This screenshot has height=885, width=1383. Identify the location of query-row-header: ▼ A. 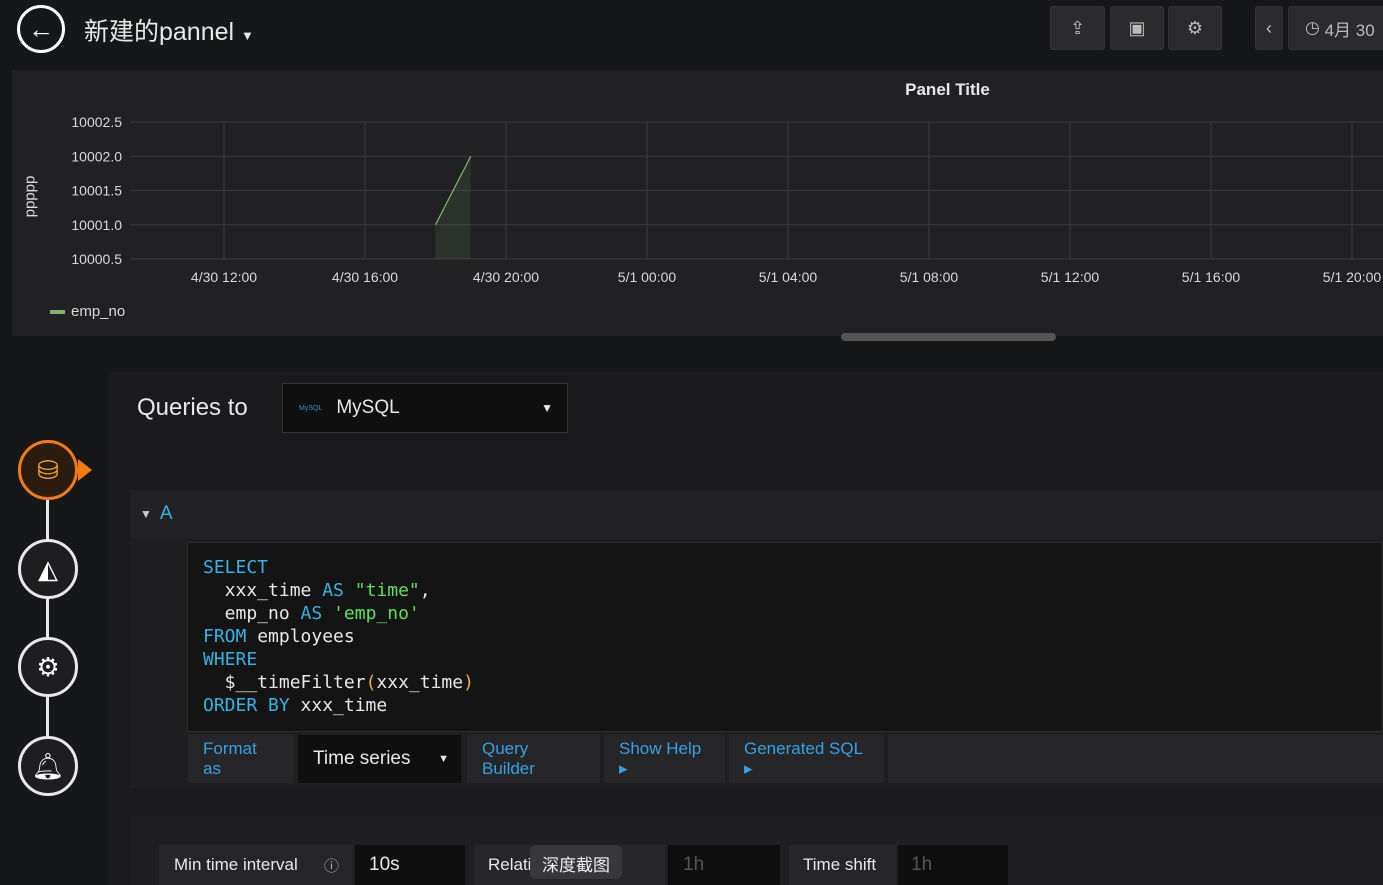
(756, 514).